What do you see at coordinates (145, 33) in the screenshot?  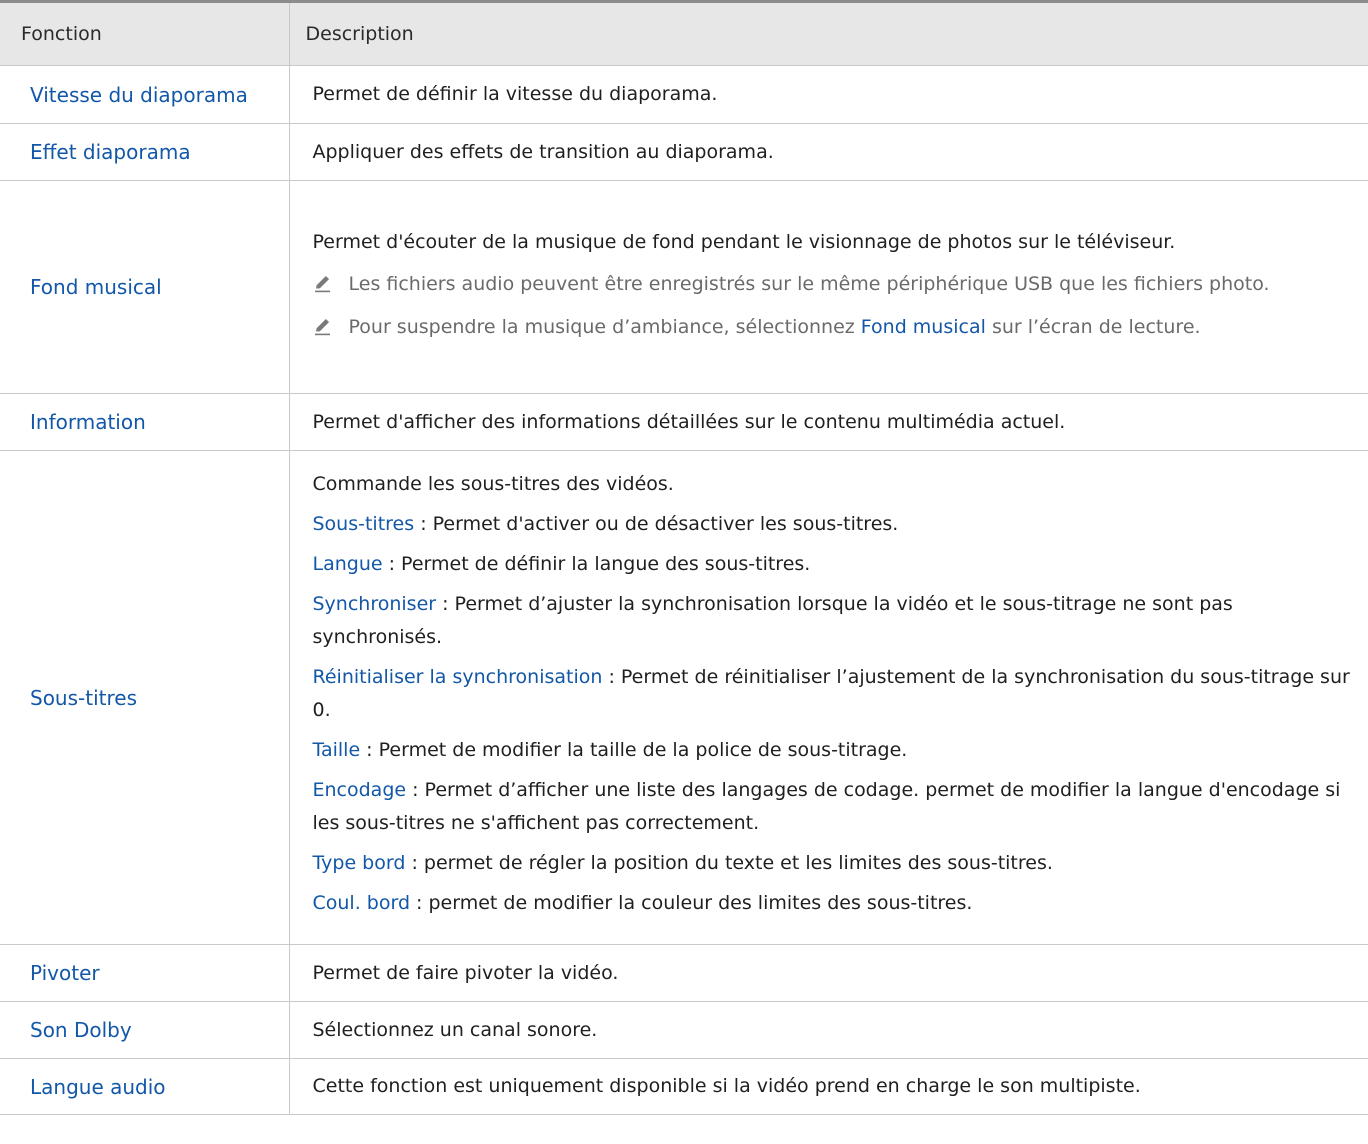 I see `header-function: Fonction` at bounding box center [145, 33].